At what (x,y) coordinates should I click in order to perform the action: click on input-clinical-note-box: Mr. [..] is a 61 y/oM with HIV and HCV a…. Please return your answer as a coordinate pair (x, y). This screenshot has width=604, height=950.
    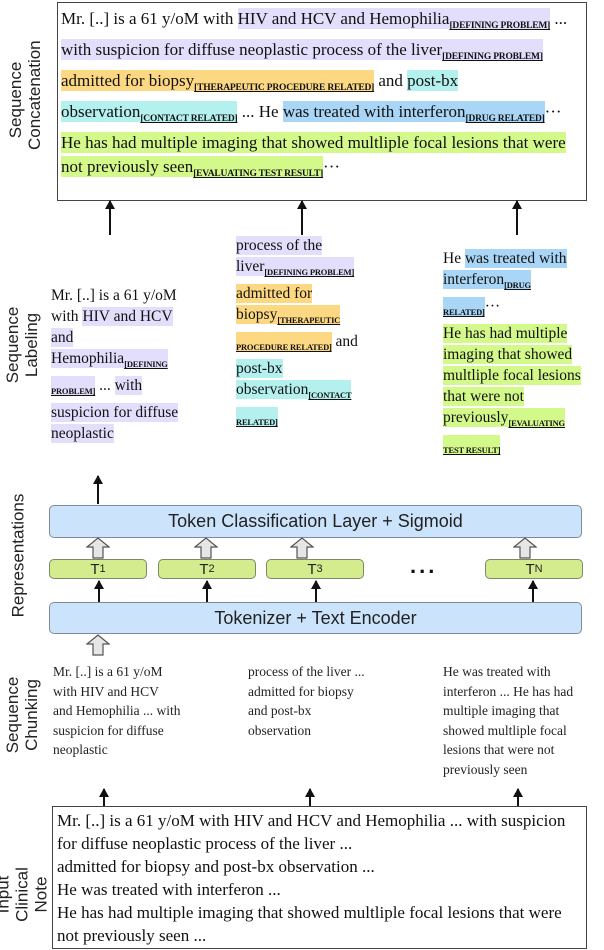
    Looking at the image, I should click on (319, 877).